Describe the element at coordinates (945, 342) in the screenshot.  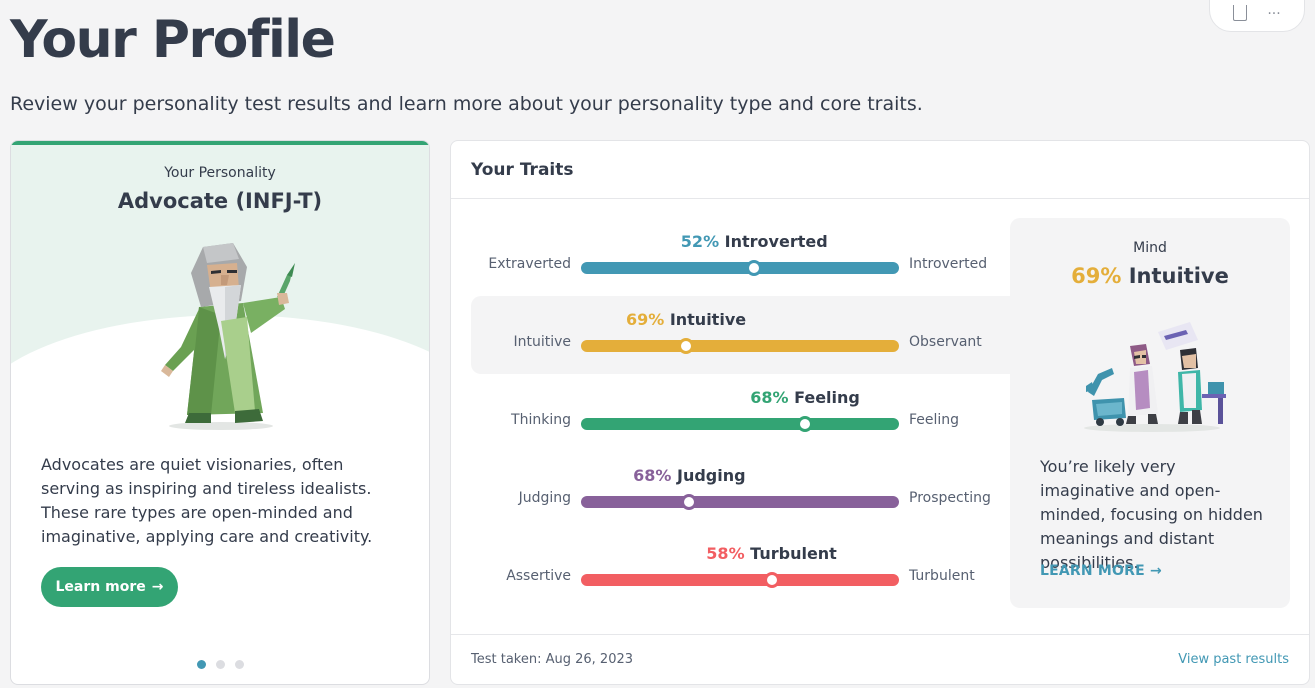
I see `trait-right-label: Observant` at that location.